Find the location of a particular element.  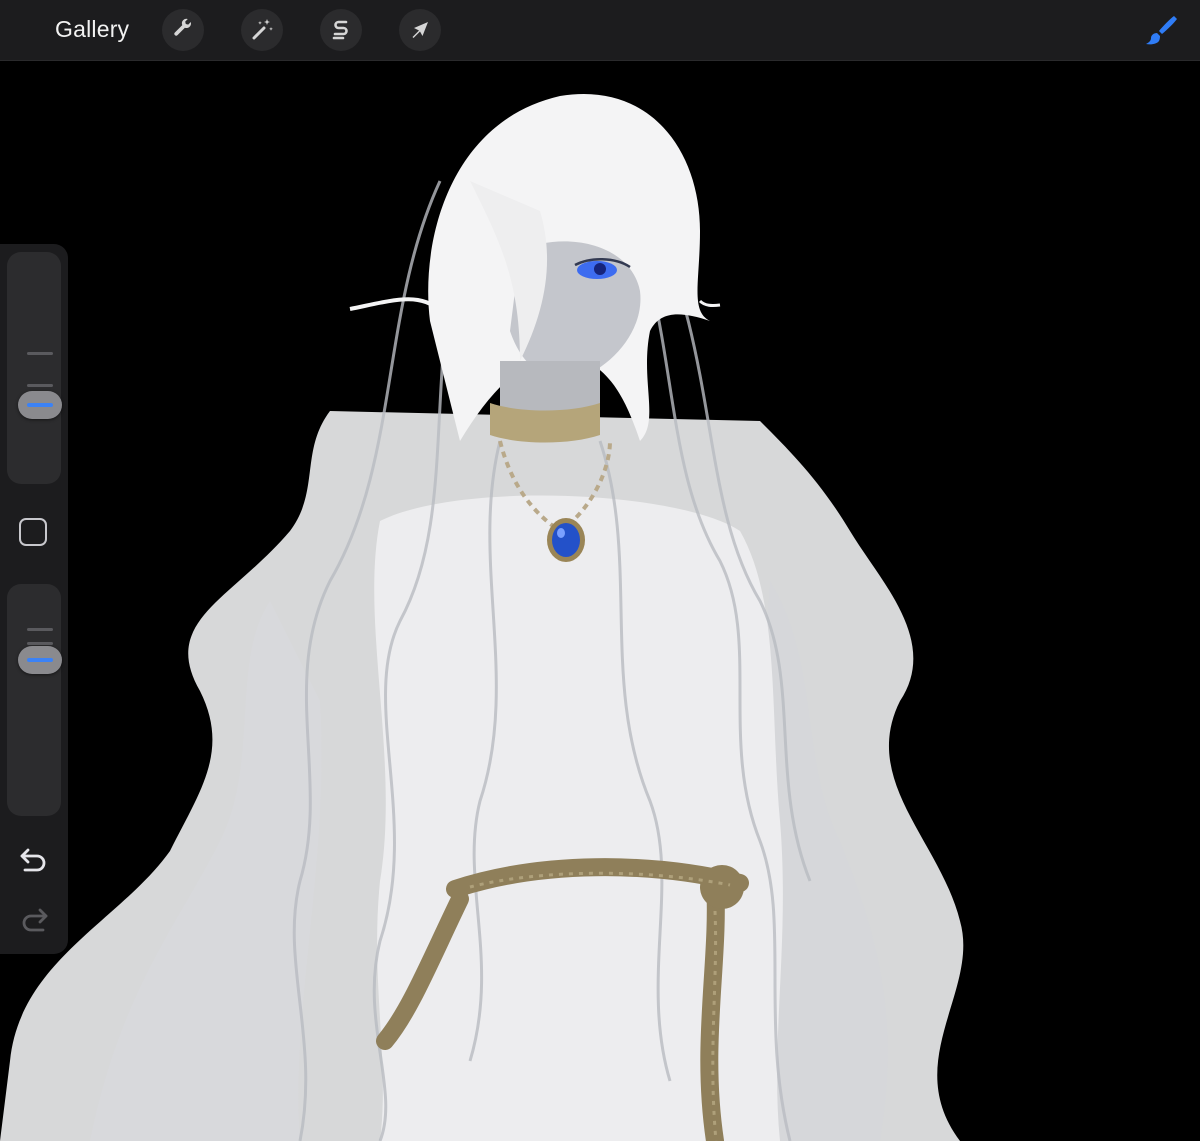

gallery-button: Gallery is located at coordinates (92, 29).